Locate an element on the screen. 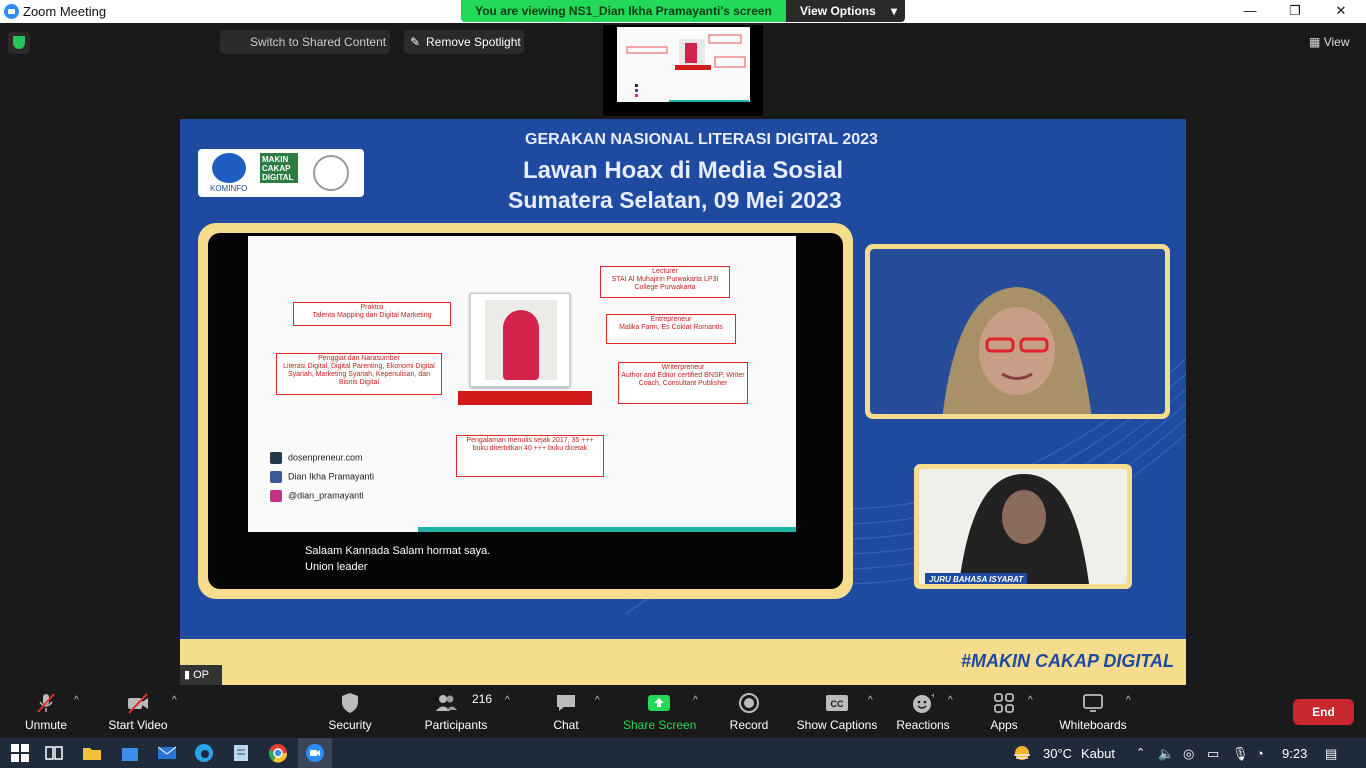 The image size is (1366, 768). social-web-text: dosenpreneur.com is located at coordinates (325, 457).